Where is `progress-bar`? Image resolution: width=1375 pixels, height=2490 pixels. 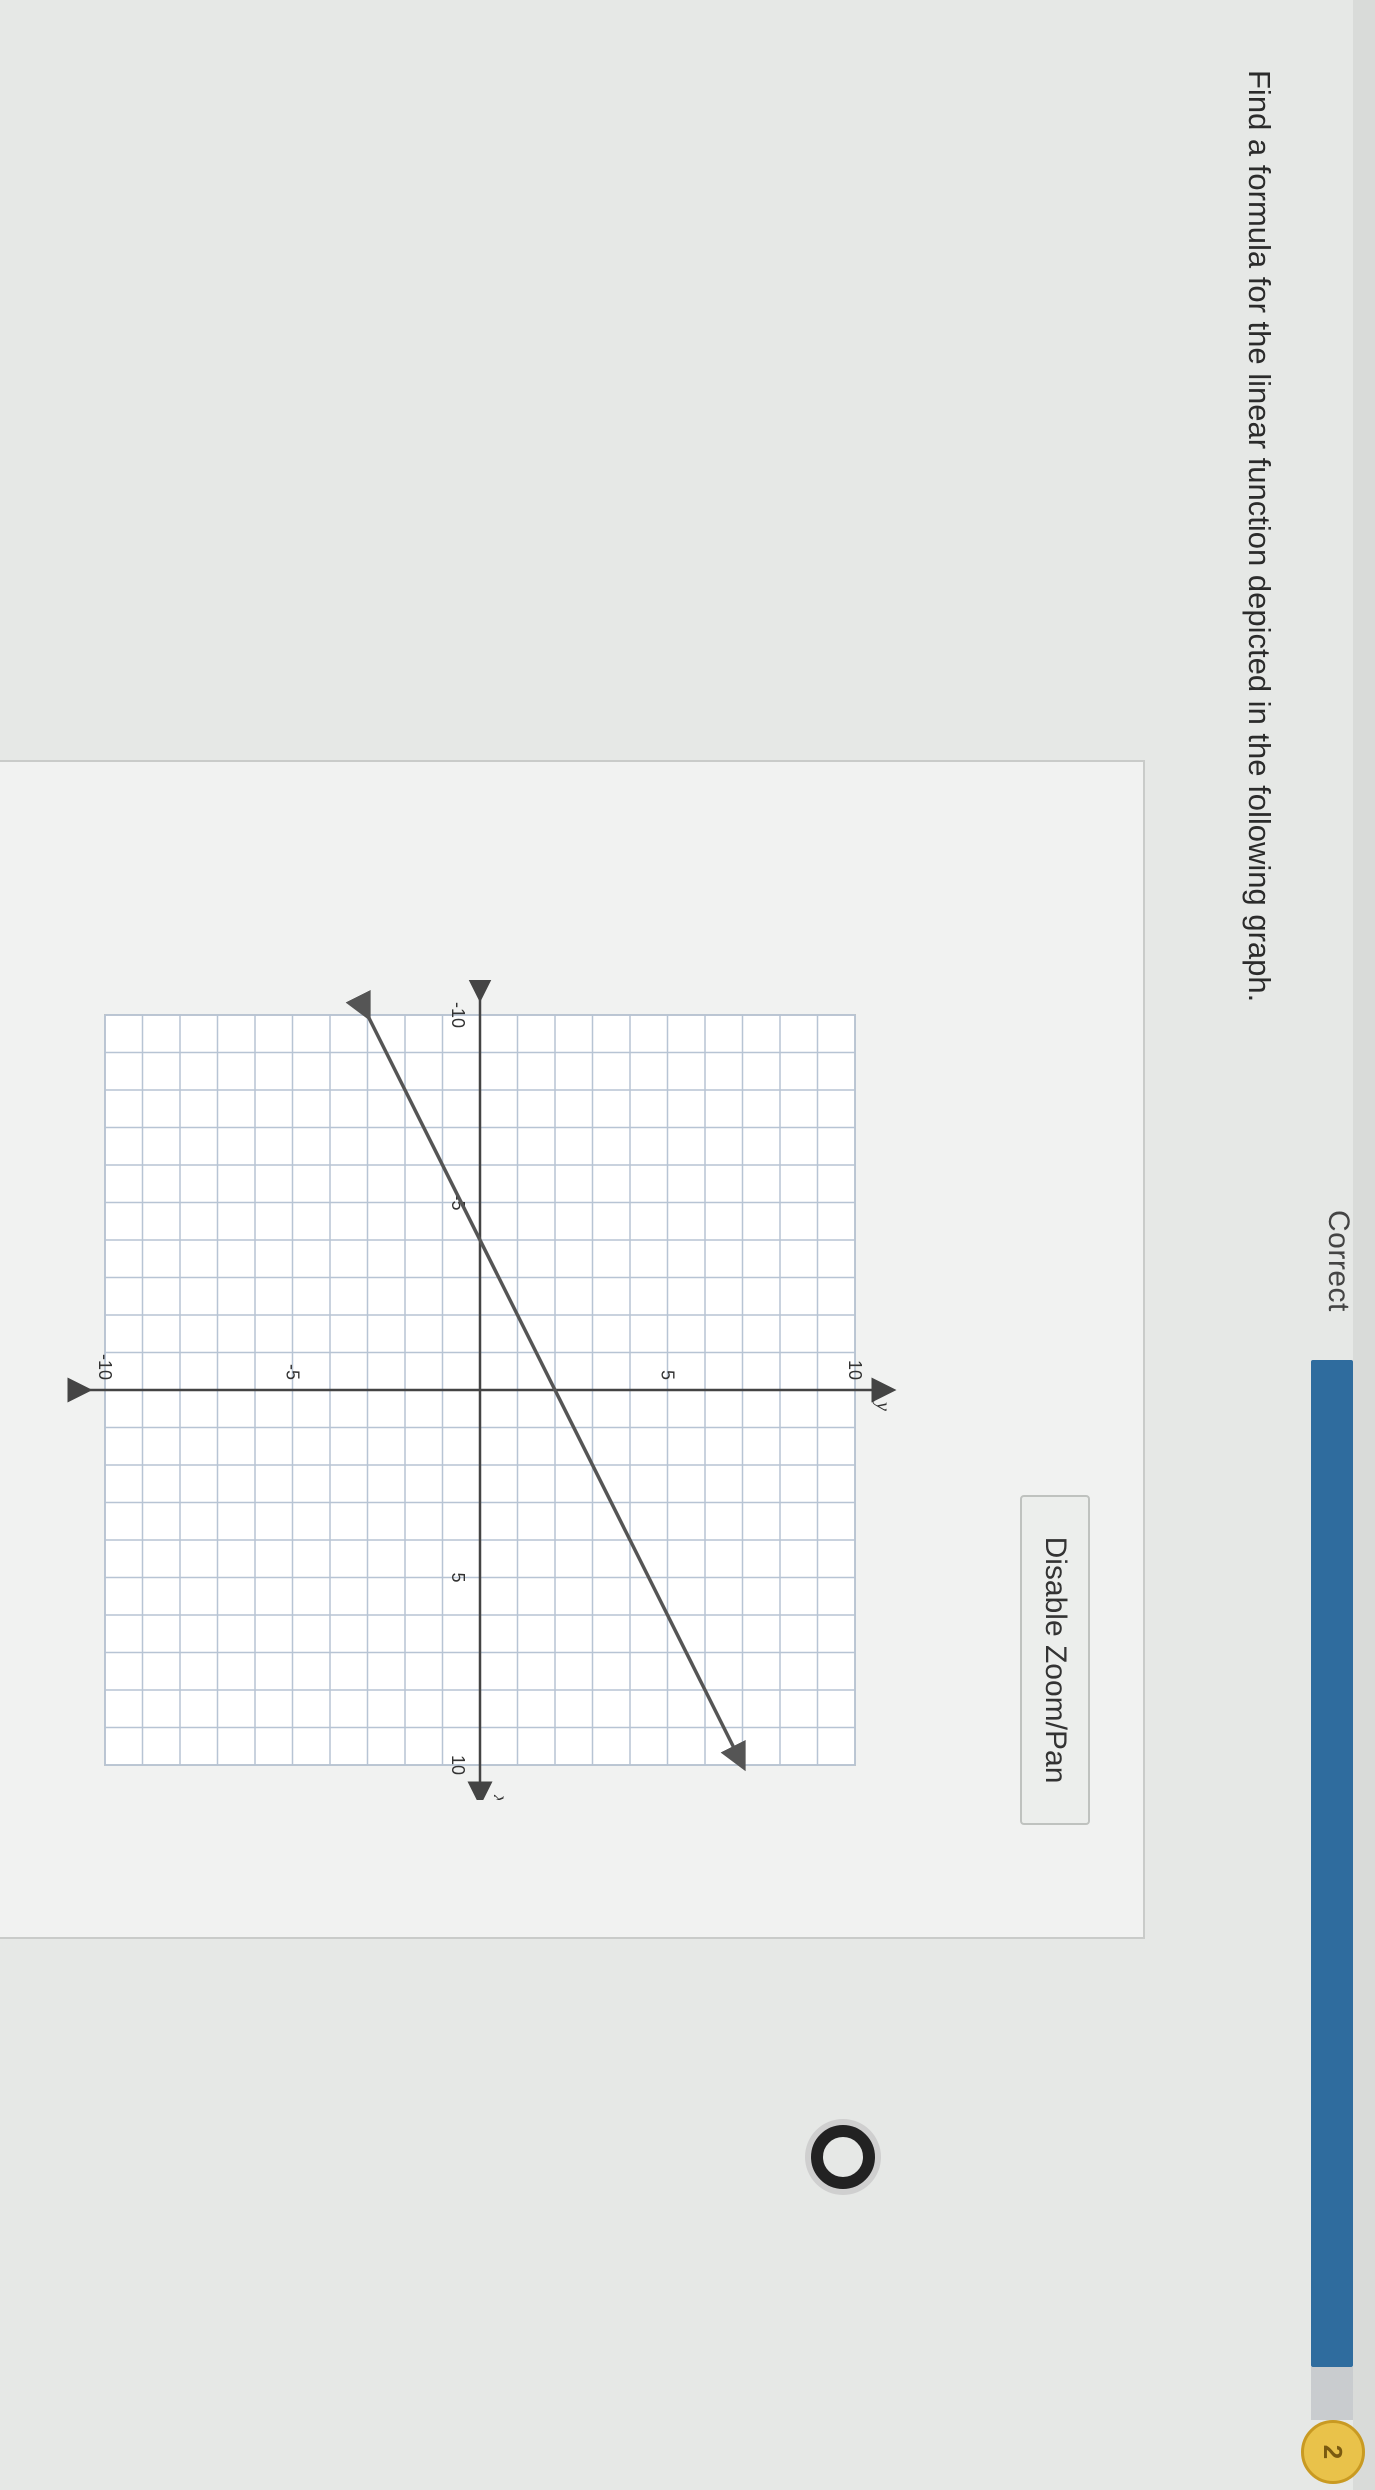
progress-bar is located at coordinates (1332, 1863).